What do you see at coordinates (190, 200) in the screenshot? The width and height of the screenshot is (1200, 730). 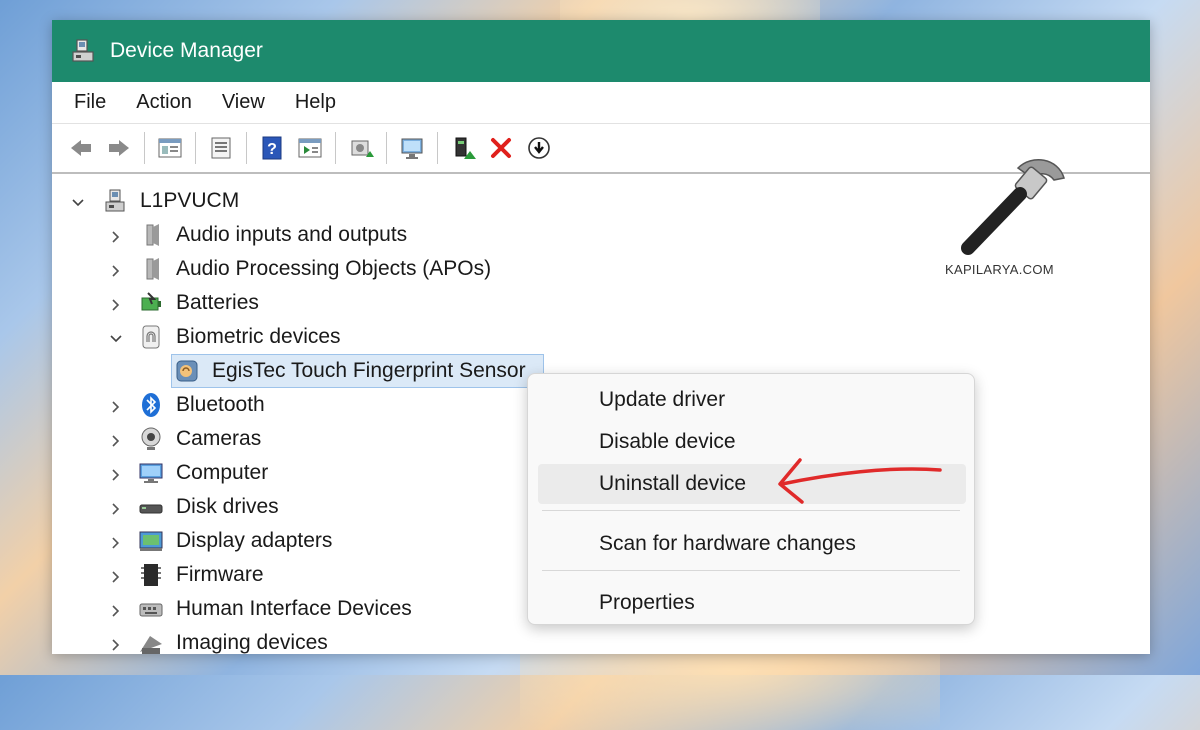 I see `tree-root-label: L1PVUCM` at bounding box center [190, 200].